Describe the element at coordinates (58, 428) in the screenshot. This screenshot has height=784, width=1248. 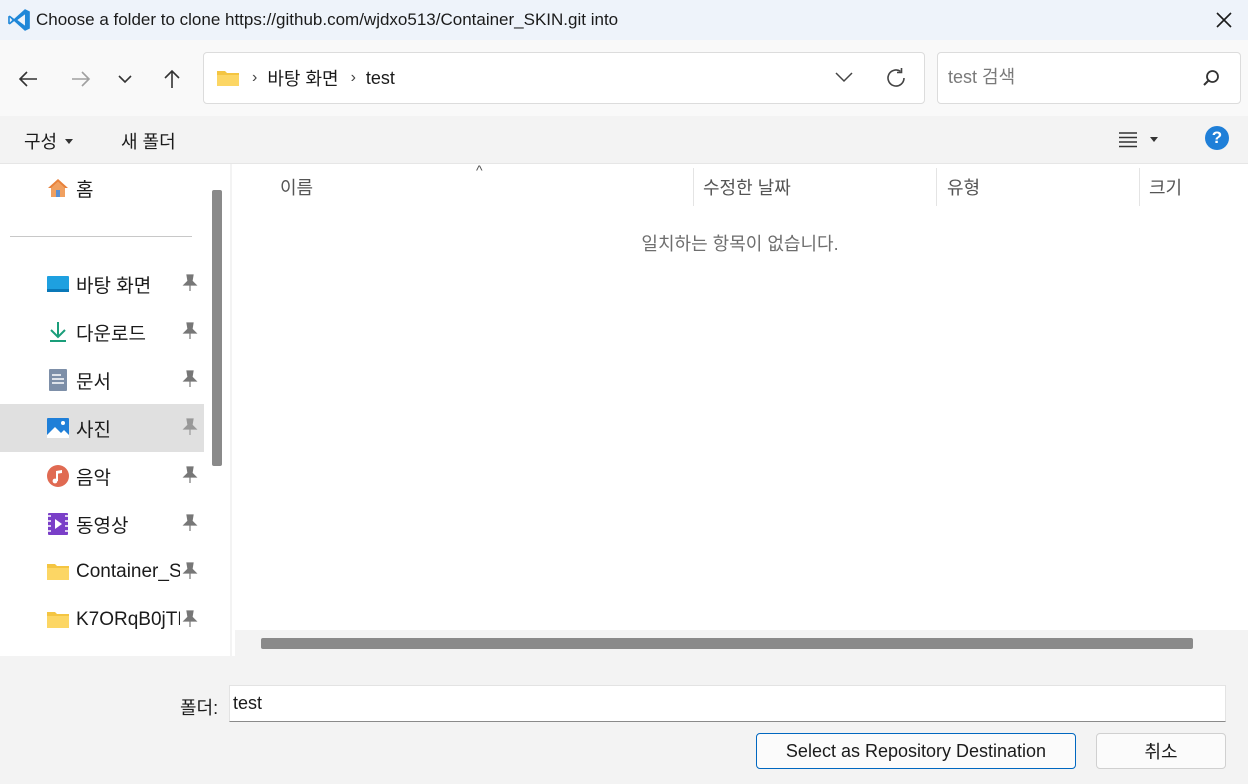
I see `pictures-icon` at that location.